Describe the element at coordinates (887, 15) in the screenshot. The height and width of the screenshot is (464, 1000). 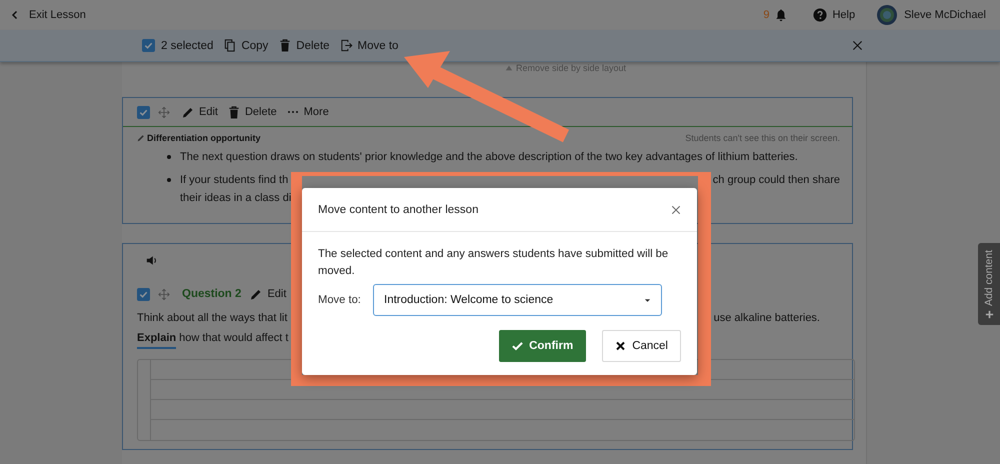
I see `avatar-icon` at that location.